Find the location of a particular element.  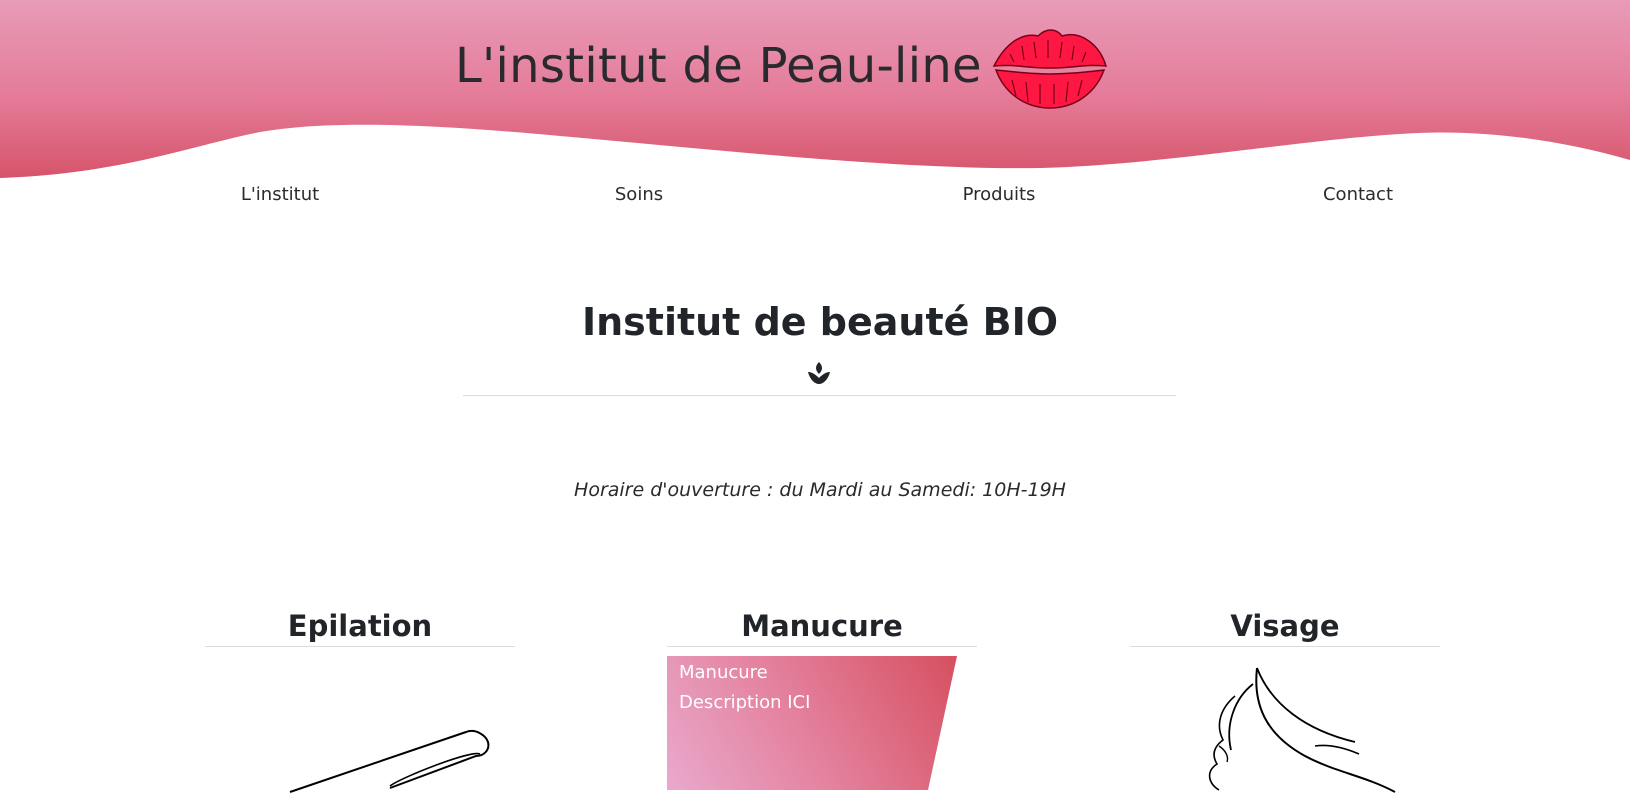

page-title: Institut de beauté BIO is located at coordinates (820, 322).